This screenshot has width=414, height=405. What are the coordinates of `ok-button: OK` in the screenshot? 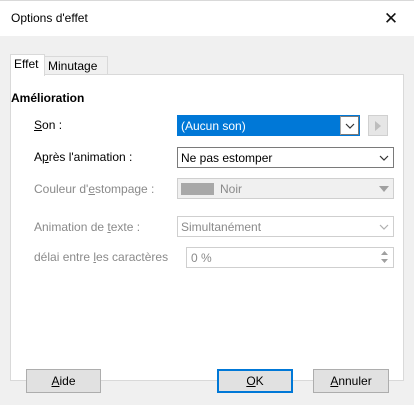 It's located at (255, 381).